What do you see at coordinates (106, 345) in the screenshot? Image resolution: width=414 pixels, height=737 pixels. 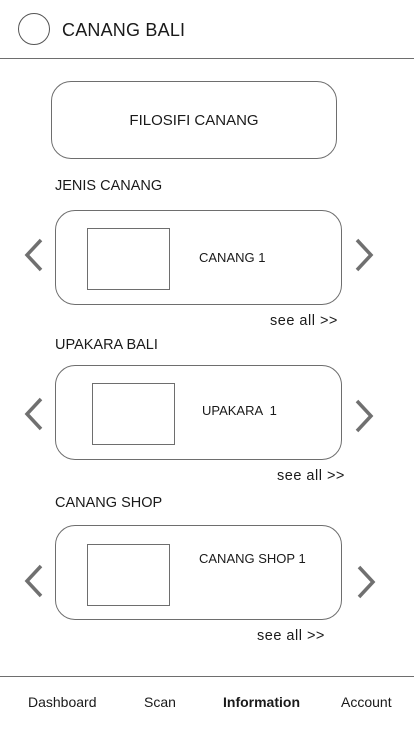 I see `section-title-upakara-bali: UPAKARA BALI` at bounding box center [106, 345].